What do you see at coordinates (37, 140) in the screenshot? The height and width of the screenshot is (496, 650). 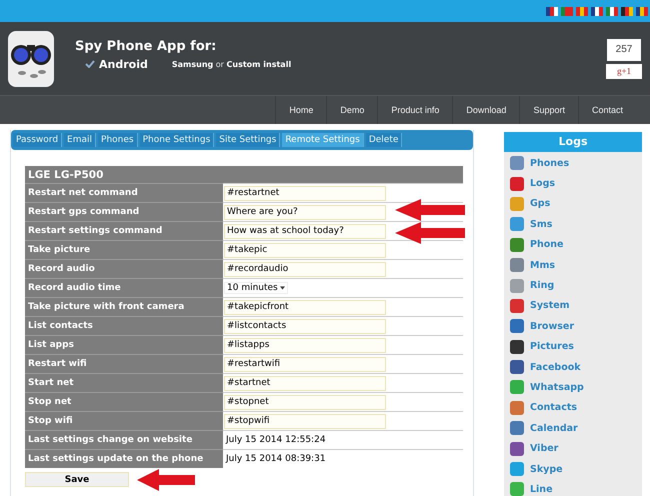 I see `tab: Password` at bounding box center [37, 140].